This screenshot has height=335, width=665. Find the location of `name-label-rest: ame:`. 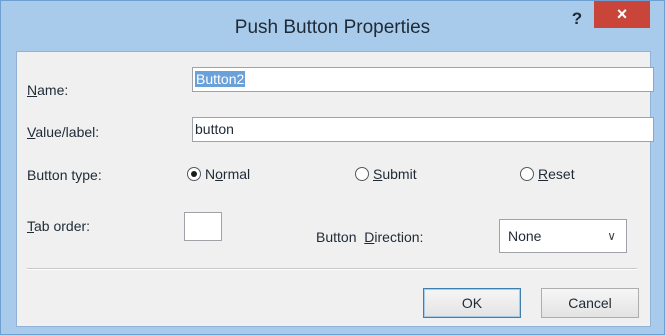

name-label-rest: ame: is located at coordinates (53, 90).